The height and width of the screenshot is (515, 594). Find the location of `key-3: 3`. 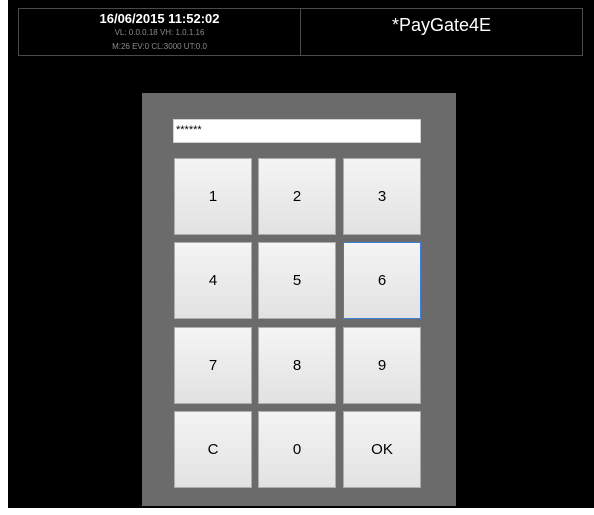

key-3: 3 is located at coordinates (382, 196).